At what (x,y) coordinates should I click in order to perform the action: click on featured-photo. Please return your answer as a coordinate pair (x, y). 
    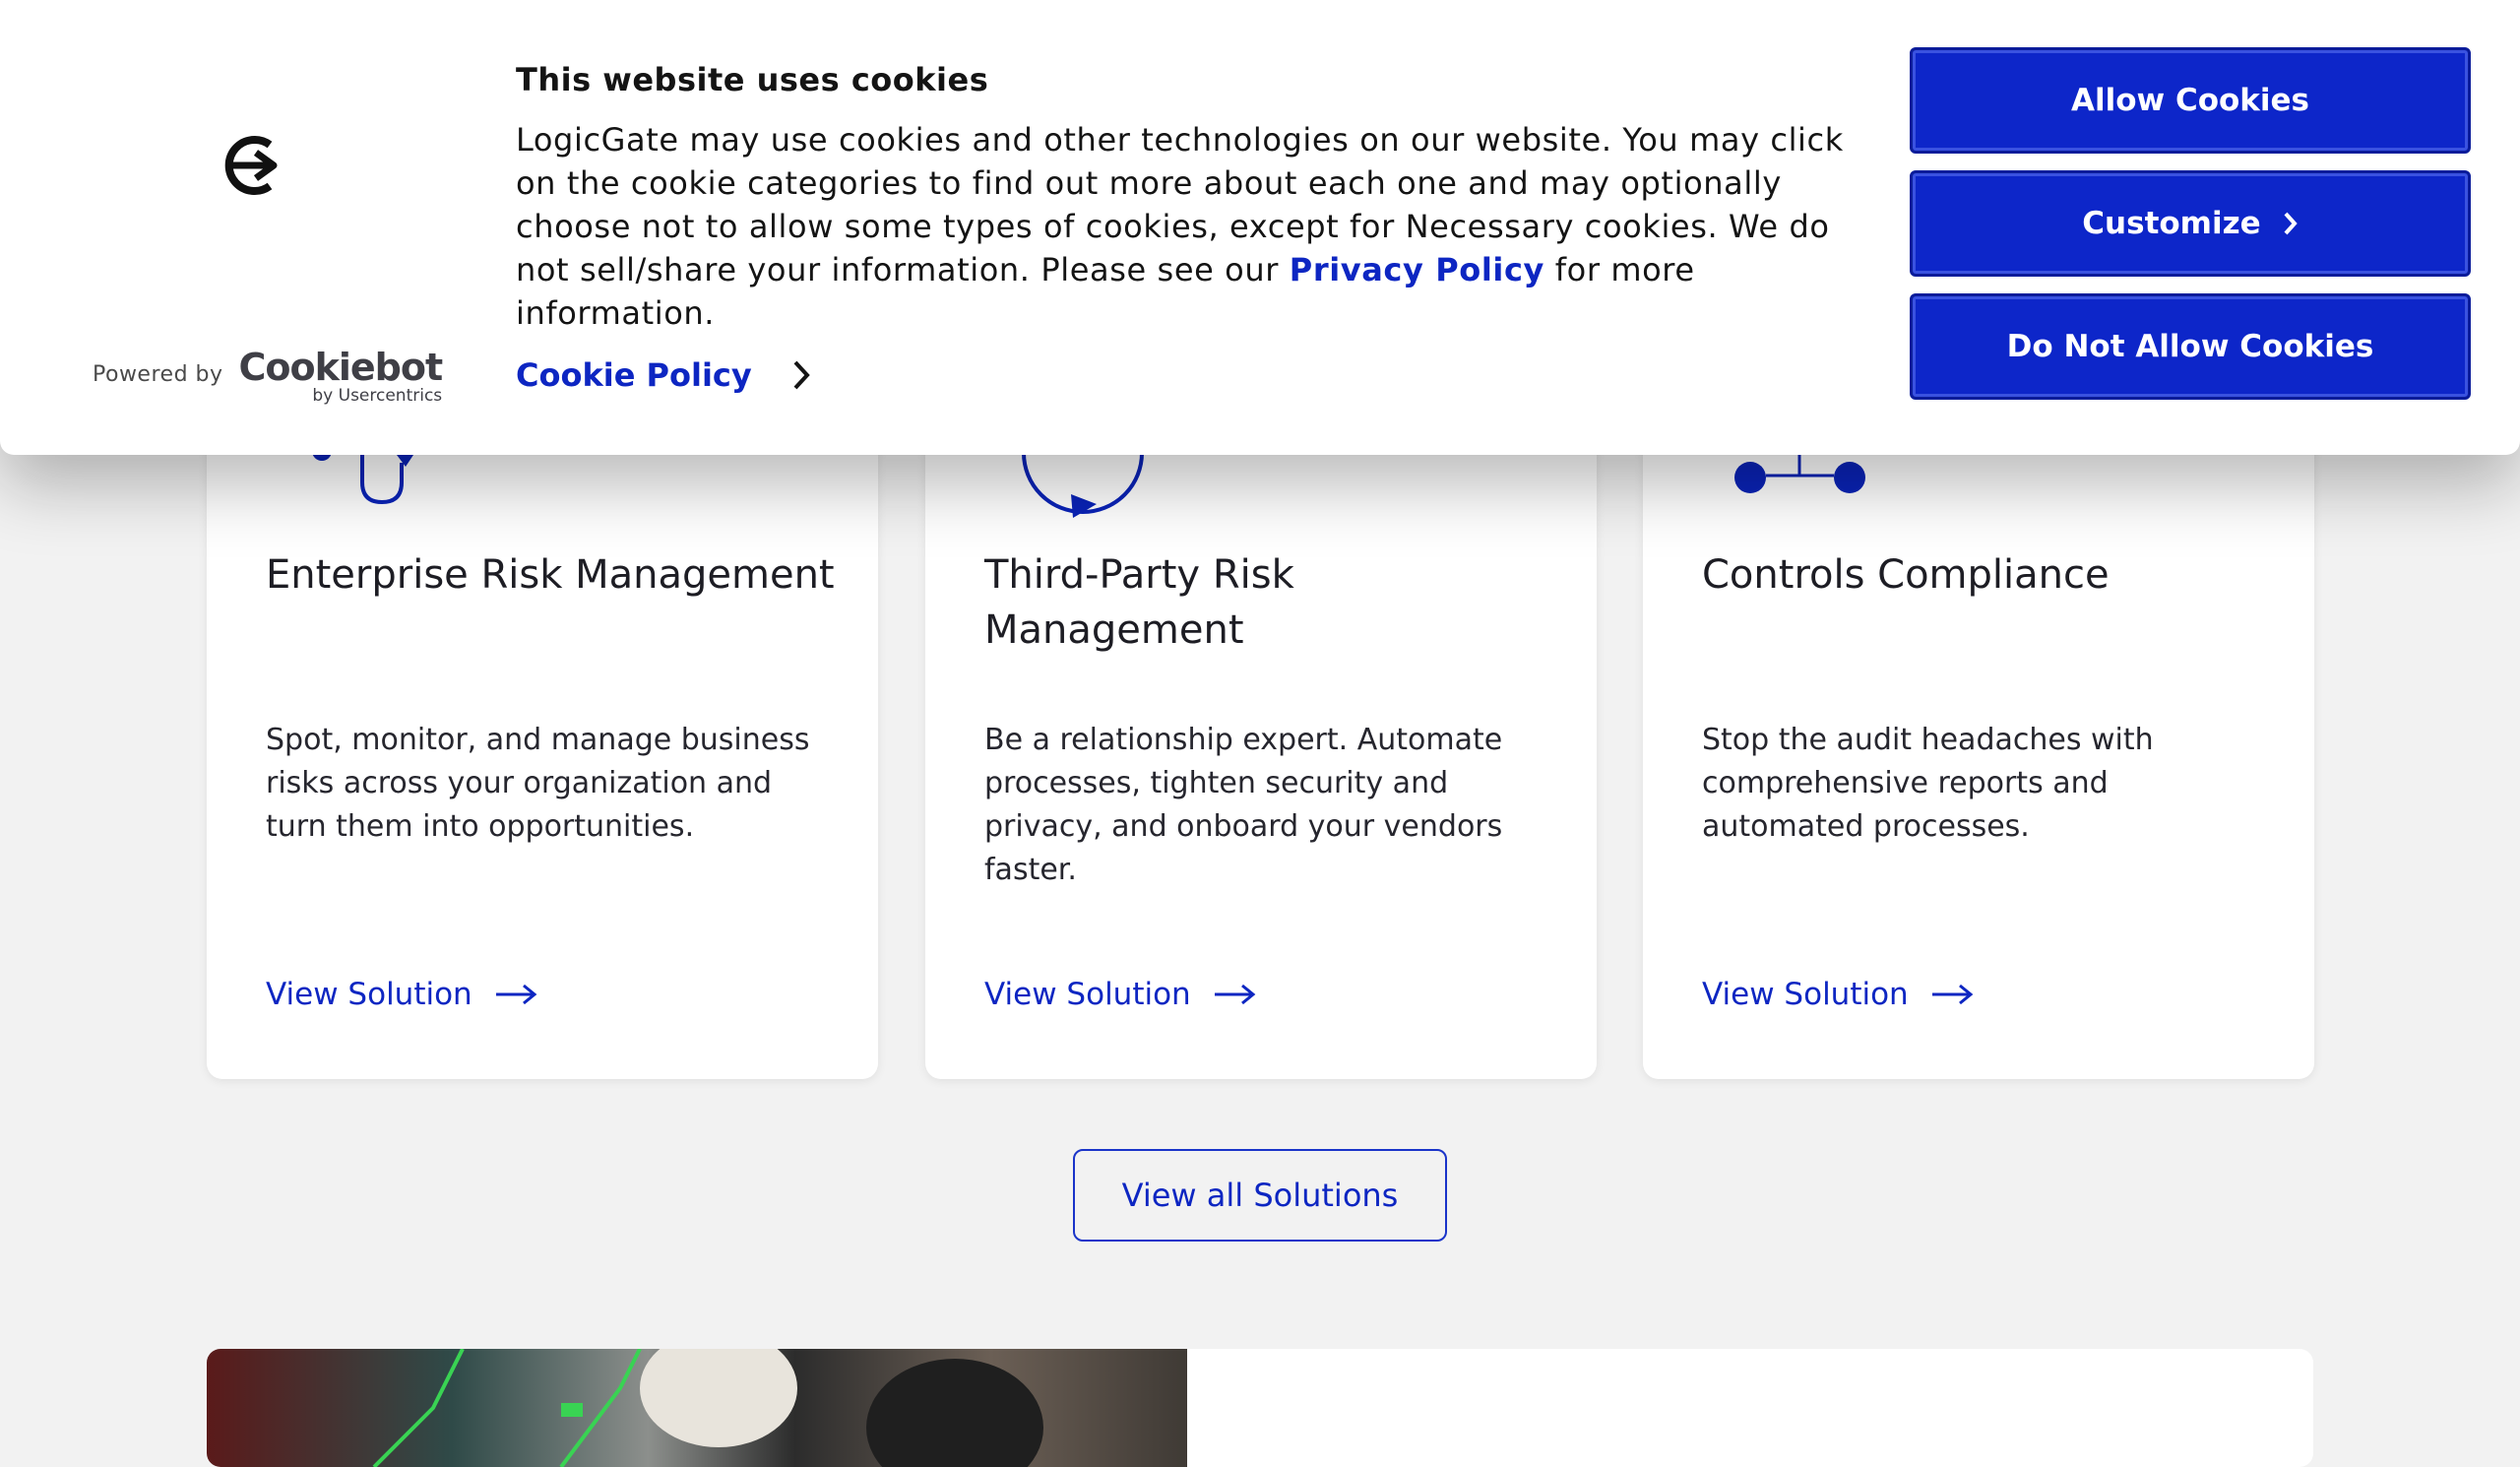
    Looking at the image, I should click on (697, 1408).